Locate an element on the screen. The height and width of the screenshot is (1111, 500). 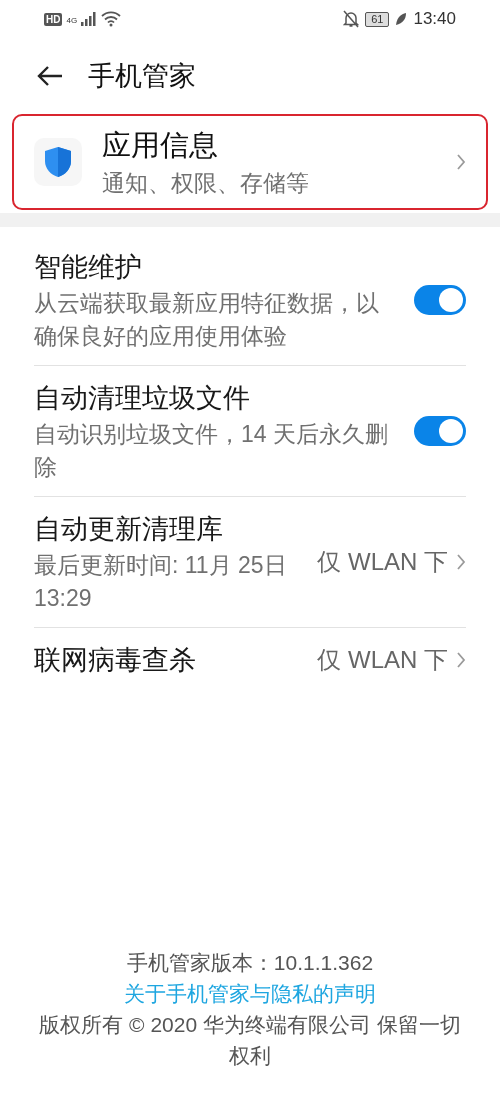
back-arrow-icon is located at coordinates (50, 76).